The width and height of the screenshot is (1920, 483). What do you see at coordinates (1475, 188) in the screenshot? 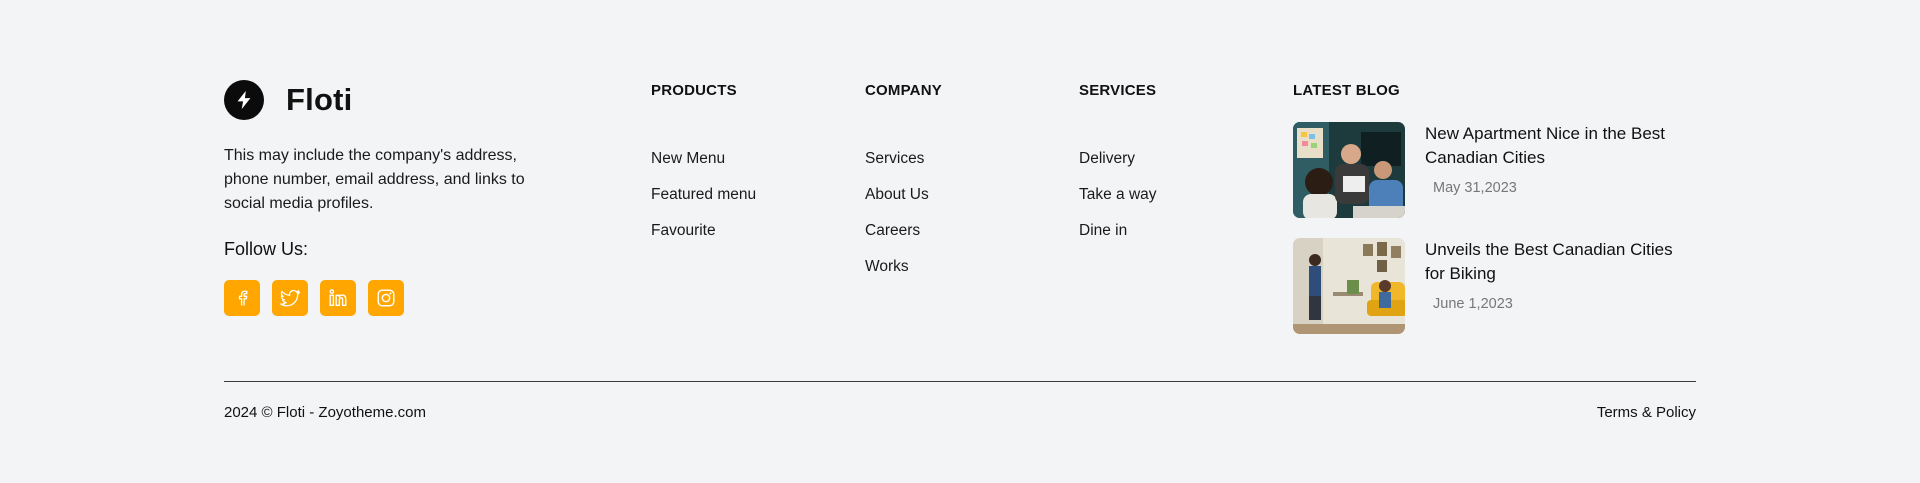
I see `blog-post-date: May 31,2023` at bounding box center [1475, 188].